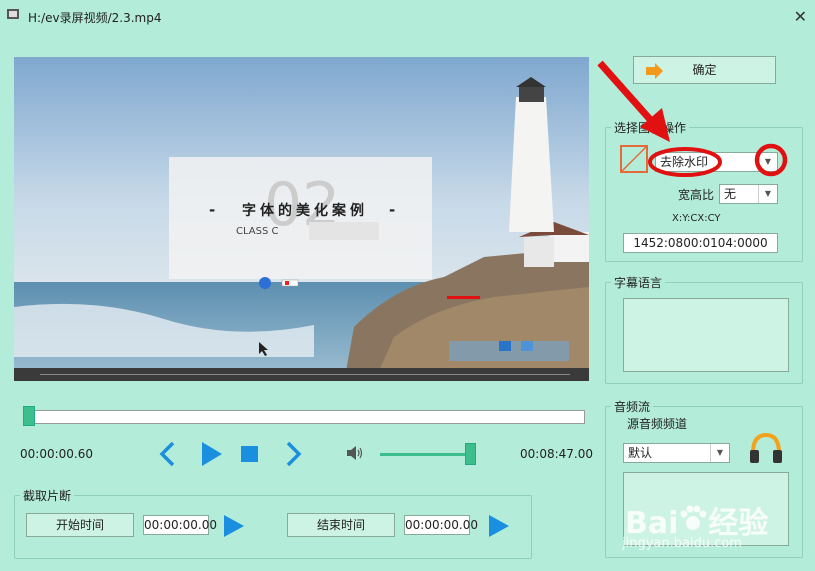 This screenshot has width=815, height=571. Describe the element at coordinates (706, 335) in the screenshot. I see `subtitle-list` at that location.